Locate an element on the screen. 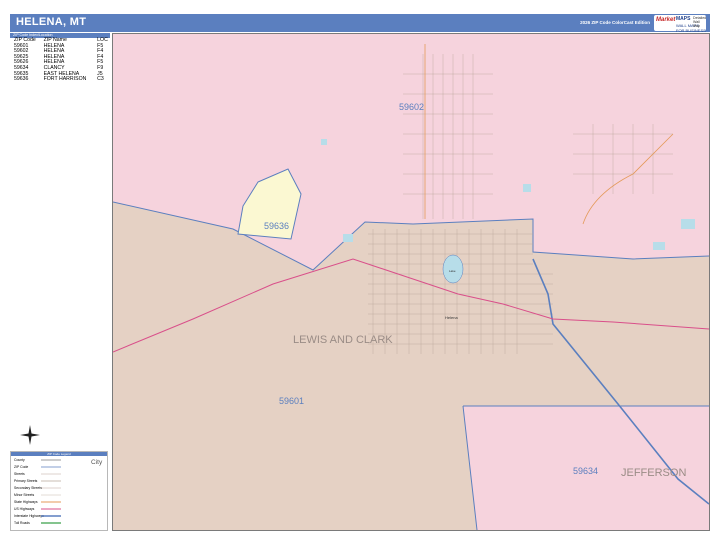 The width and height of the screenshot is (720, 543). logo-badge: Detailed Wall Map is located at coordinates (700, 22).